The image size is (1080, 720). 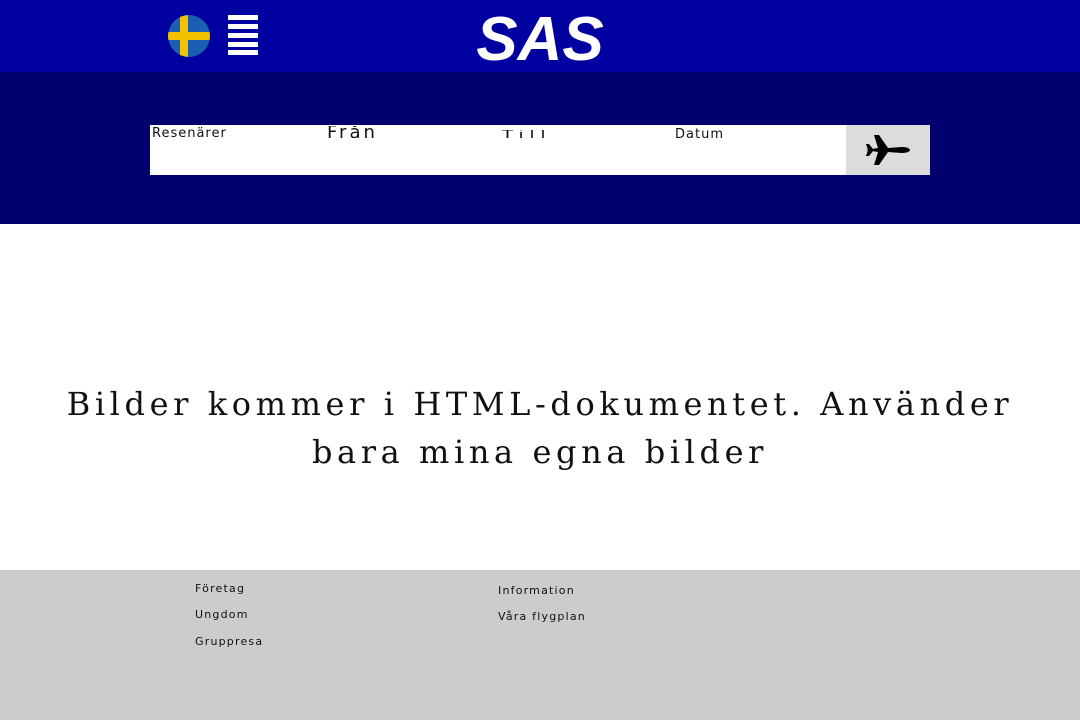 I want to click on date-label: Datum, so click(x=699, y=134).